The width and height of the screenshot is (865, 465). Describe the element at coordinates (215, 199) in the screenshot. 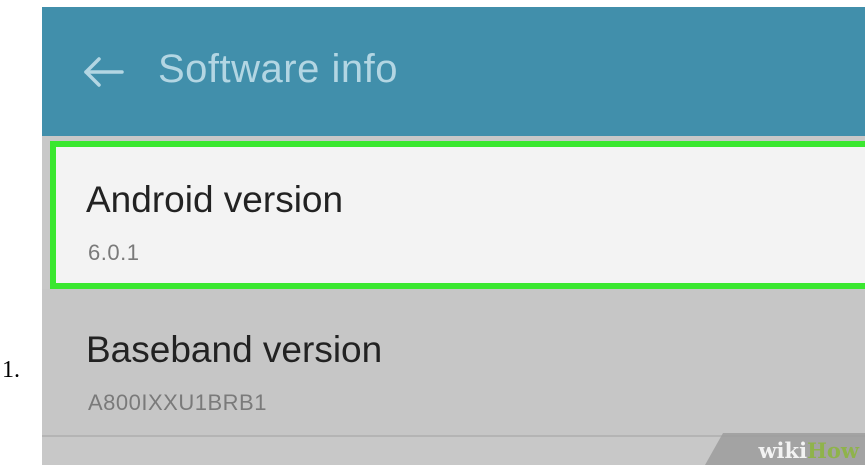

I see `setting-title: Android version` at that location.